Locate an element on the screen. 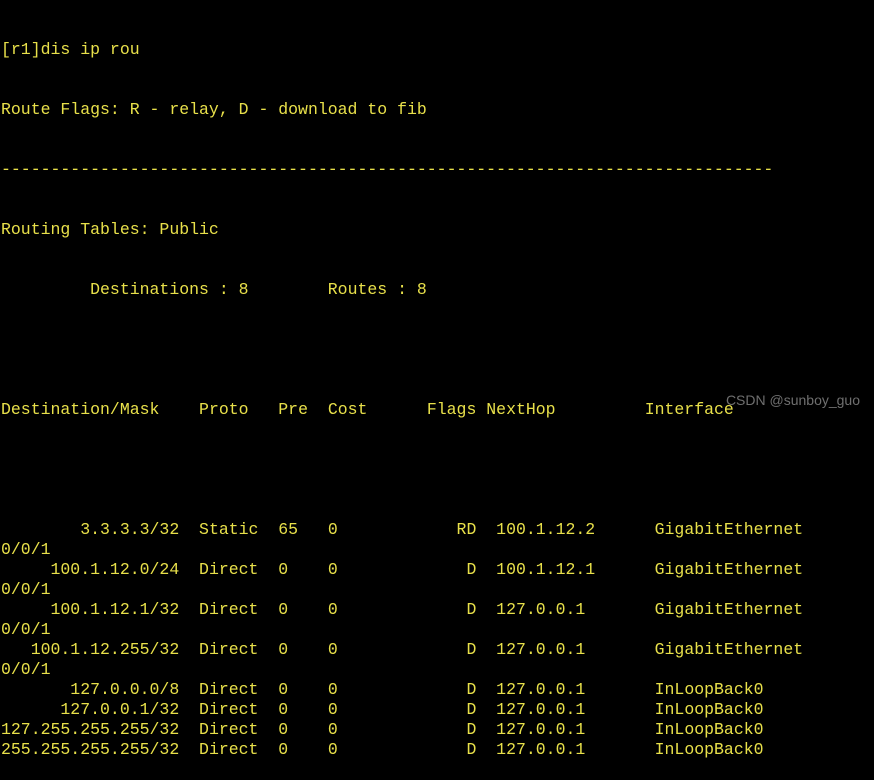 The image size is (874, 780). header-proto: Proto is located at coordinates (224, 409).